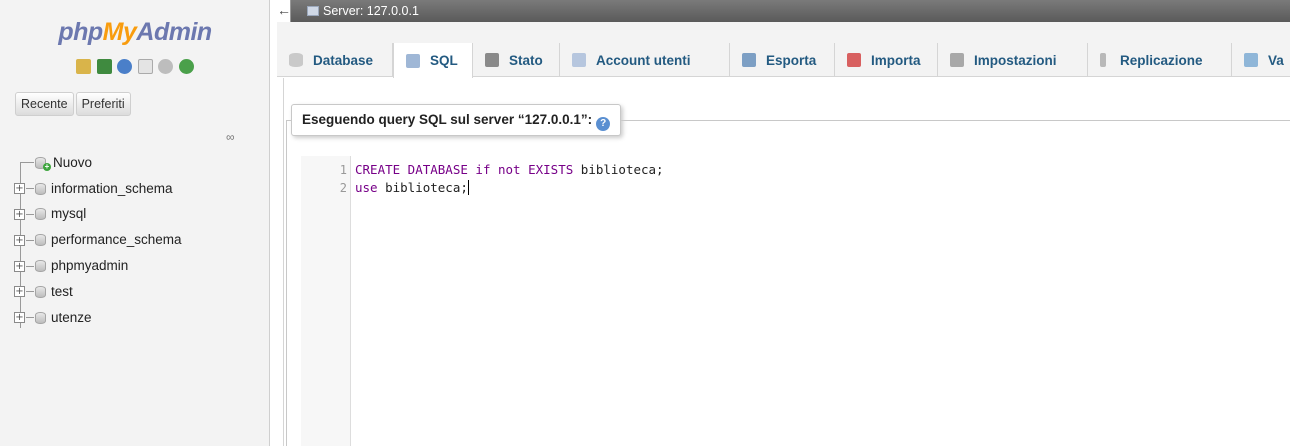 This screenshot has height=446, width=1290. I want to click on wrench-icon, so click(957, 60).